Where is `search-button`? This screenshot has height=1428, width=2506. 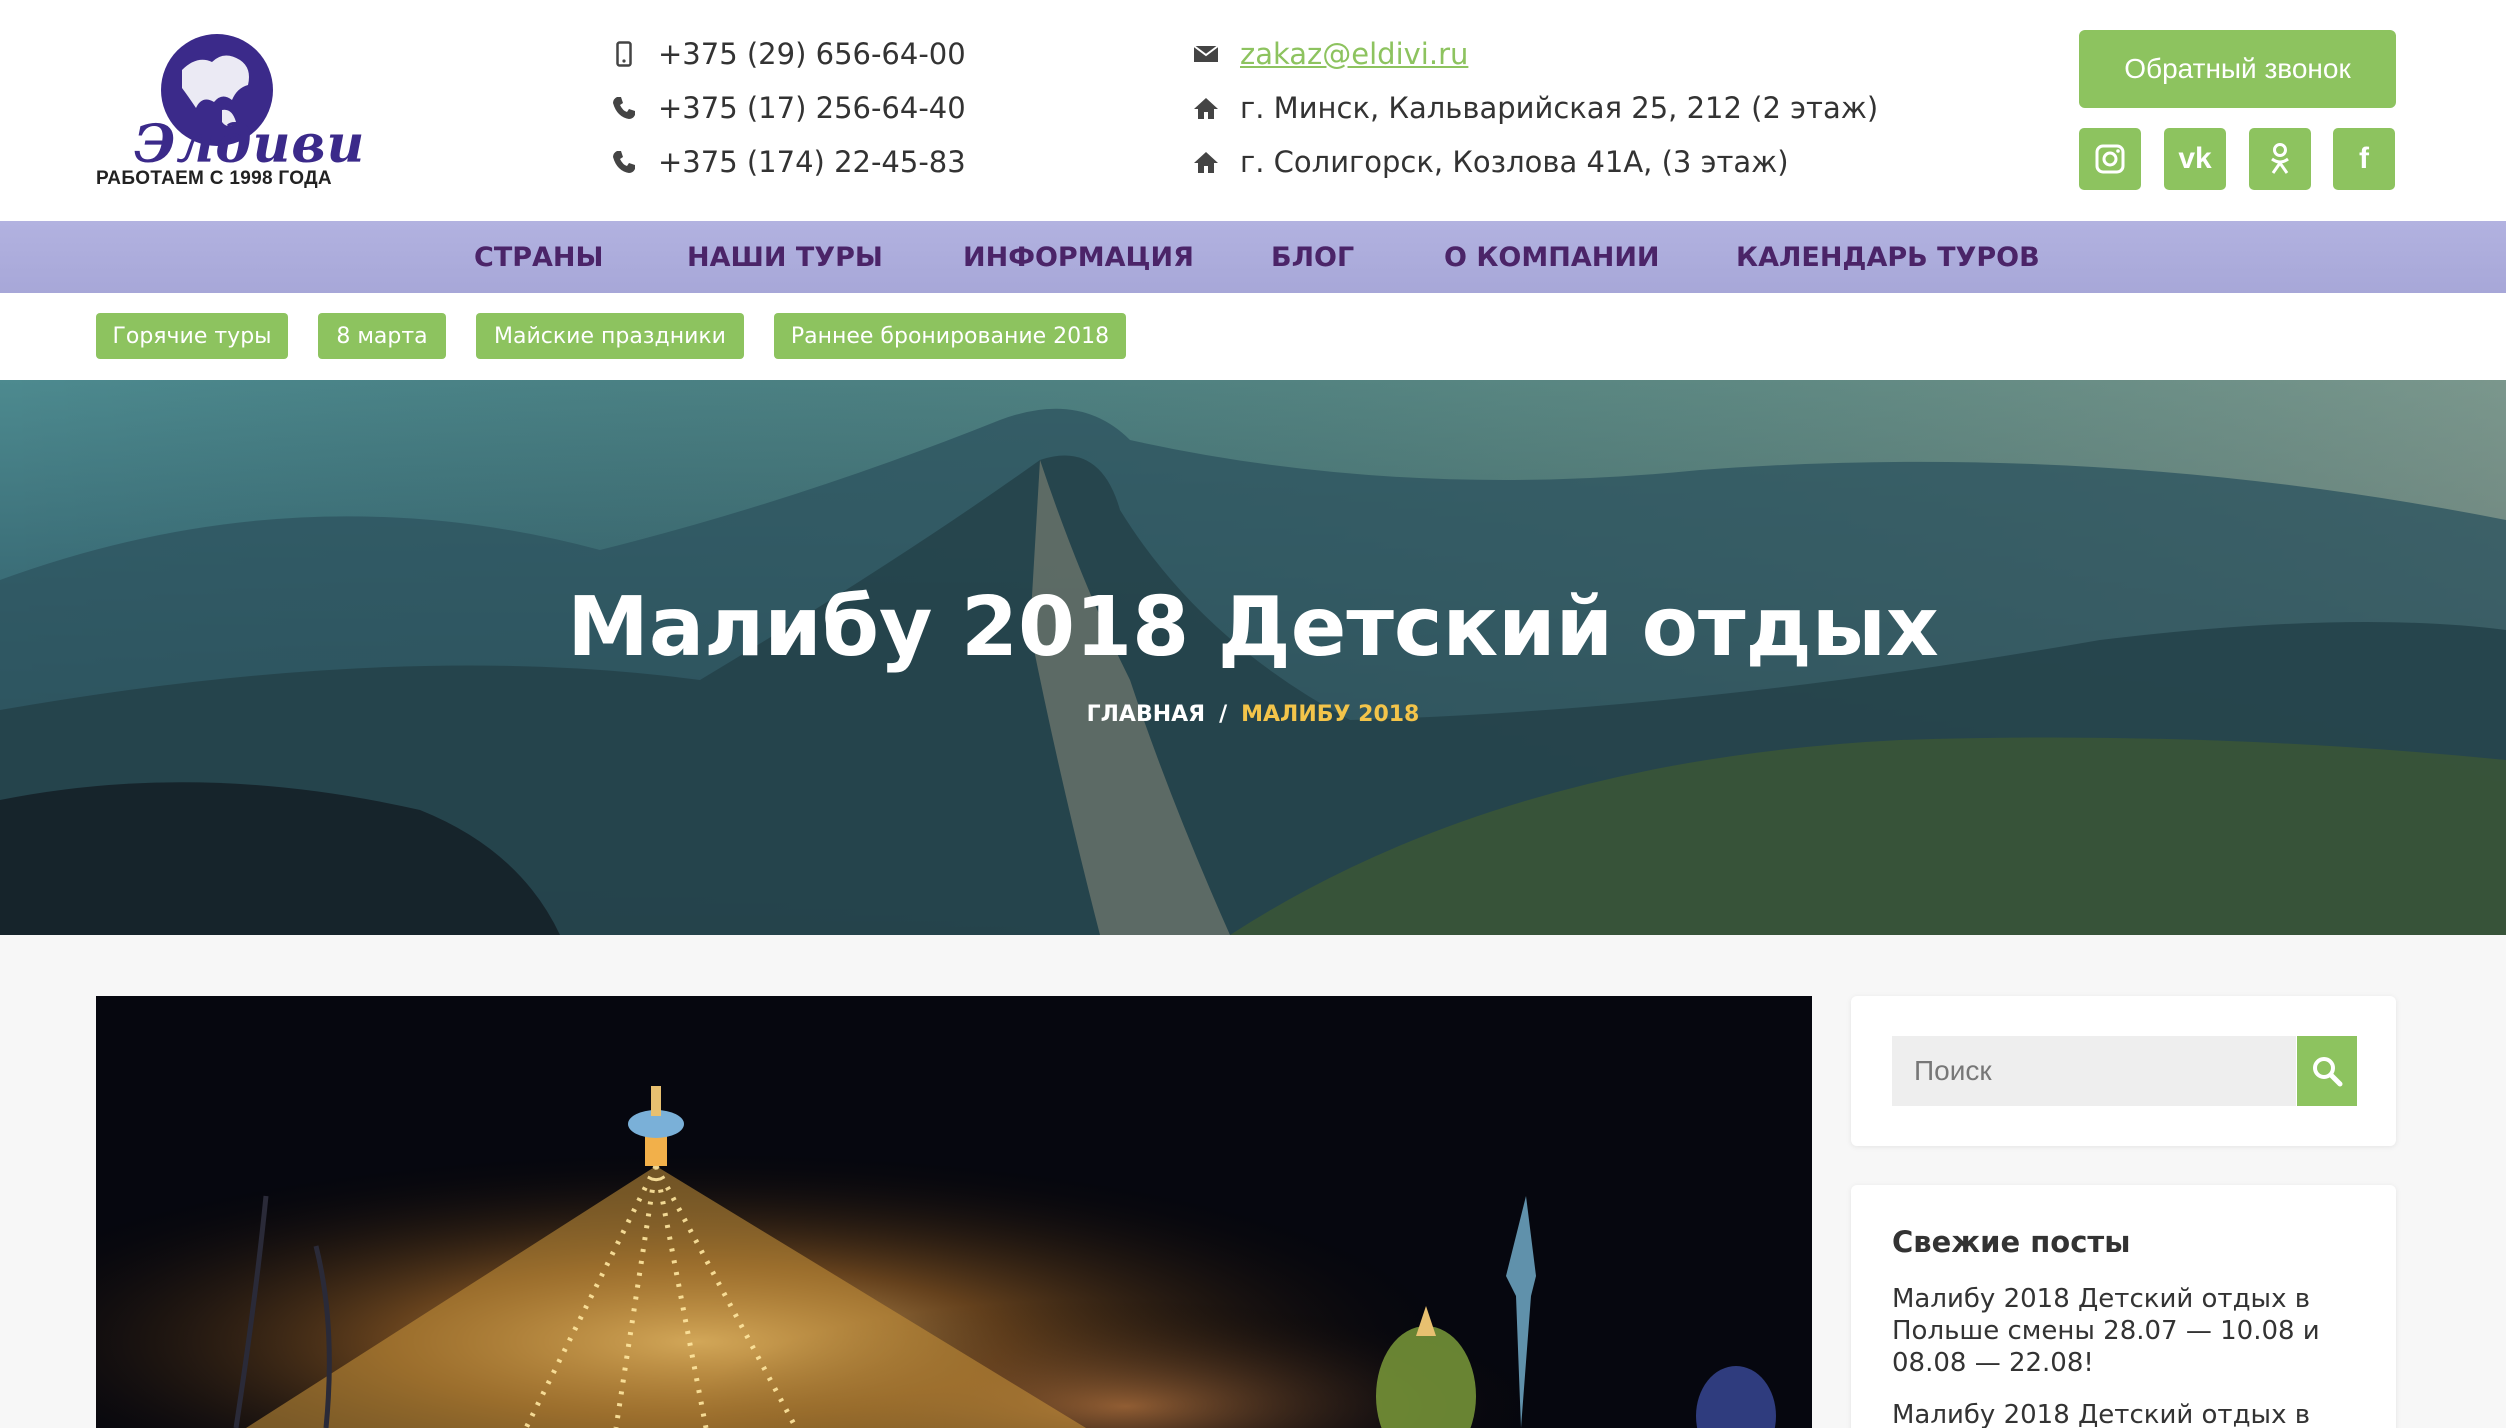 search-button is located at coordinates (2327, 1071).